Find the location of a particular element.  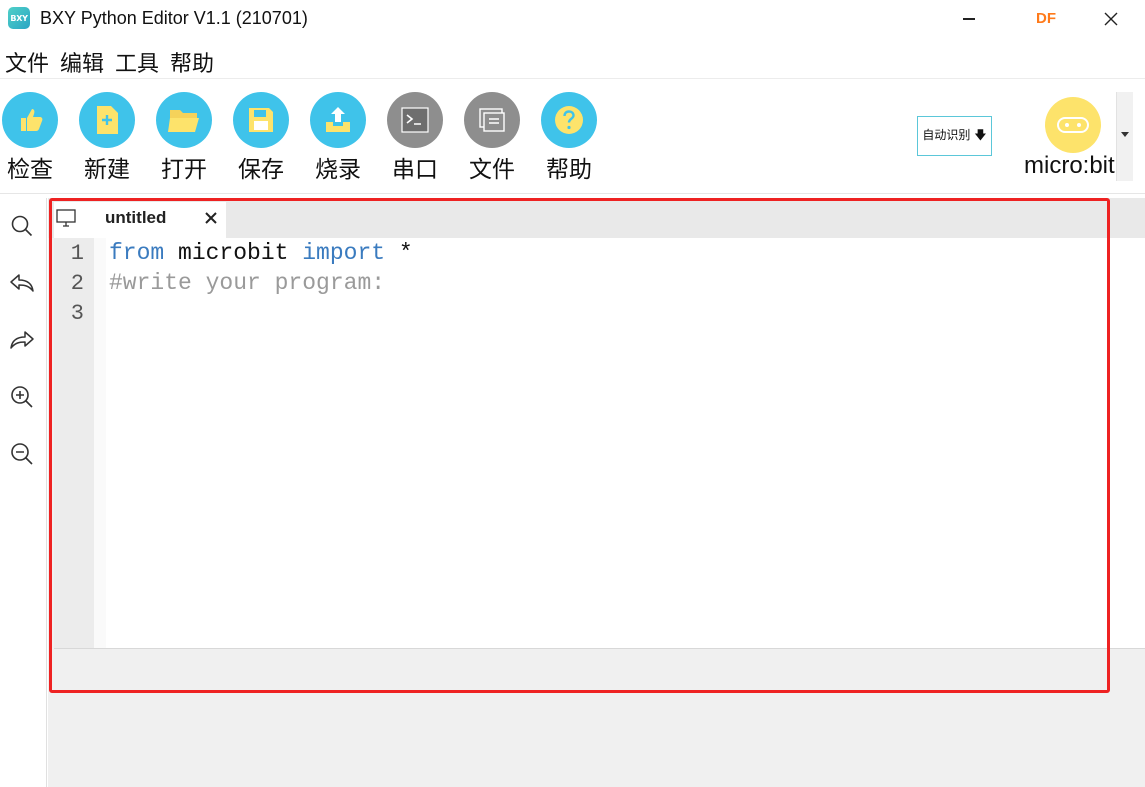

check-label: 检查 is located at coordinates (30, 170).